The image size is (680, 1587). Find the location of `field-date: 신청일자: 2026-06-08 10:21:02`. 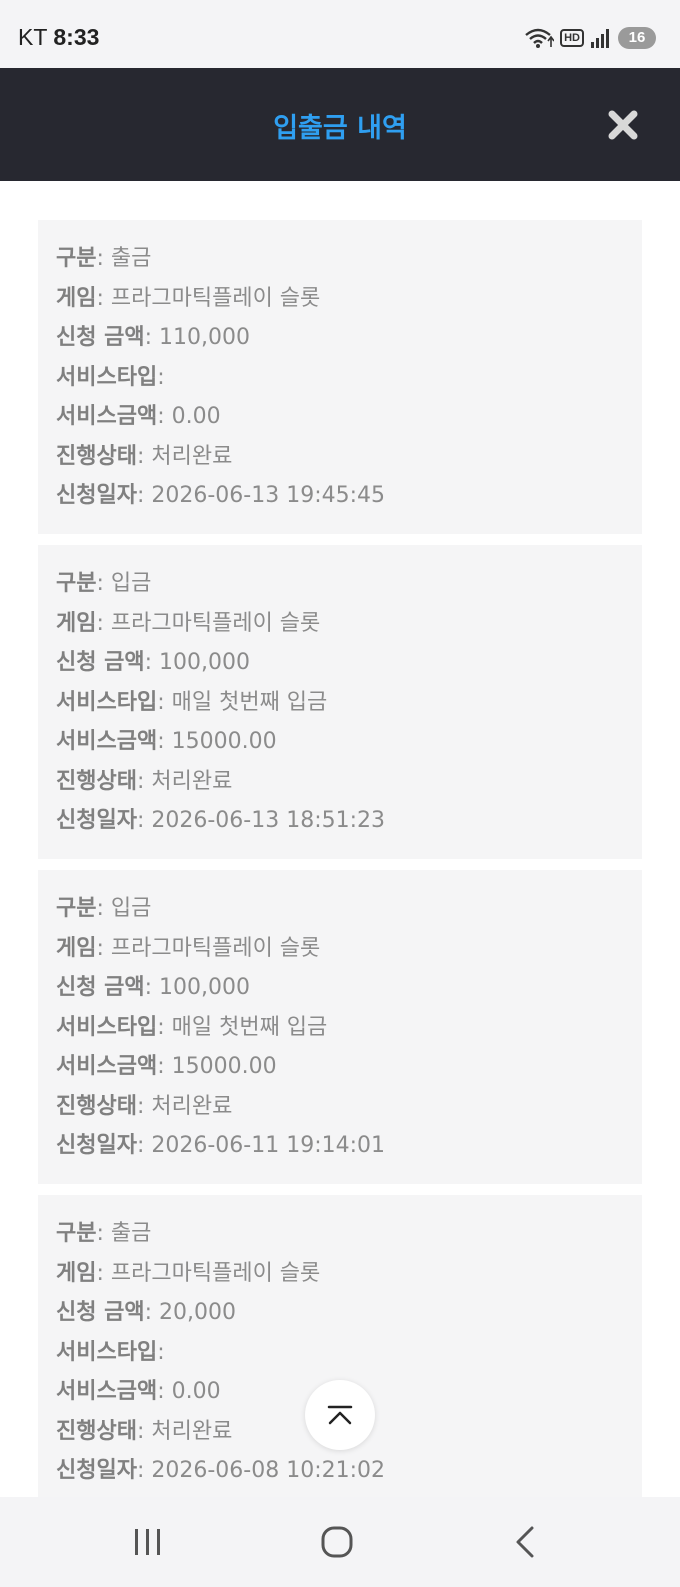

field-date: 신청일자: 2026-06-08 10:21:02 is located at coordinates (221, 1470).